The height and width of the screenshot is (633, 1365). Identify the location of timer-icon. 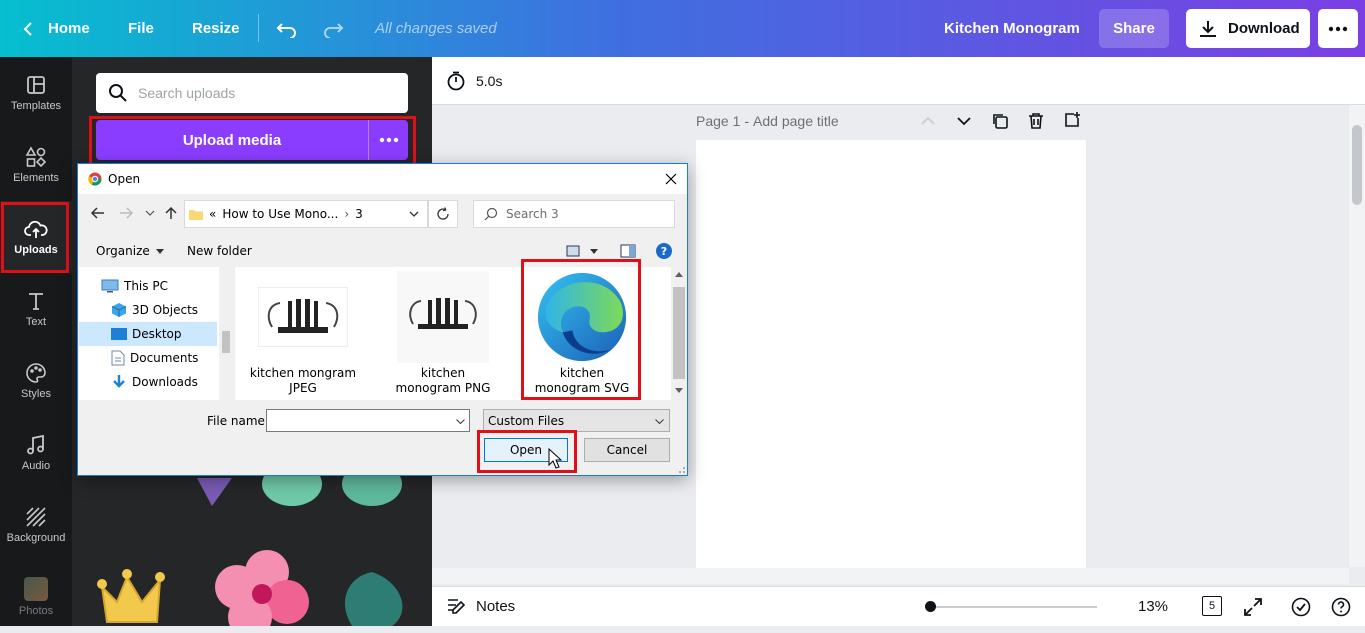
(456, 81).